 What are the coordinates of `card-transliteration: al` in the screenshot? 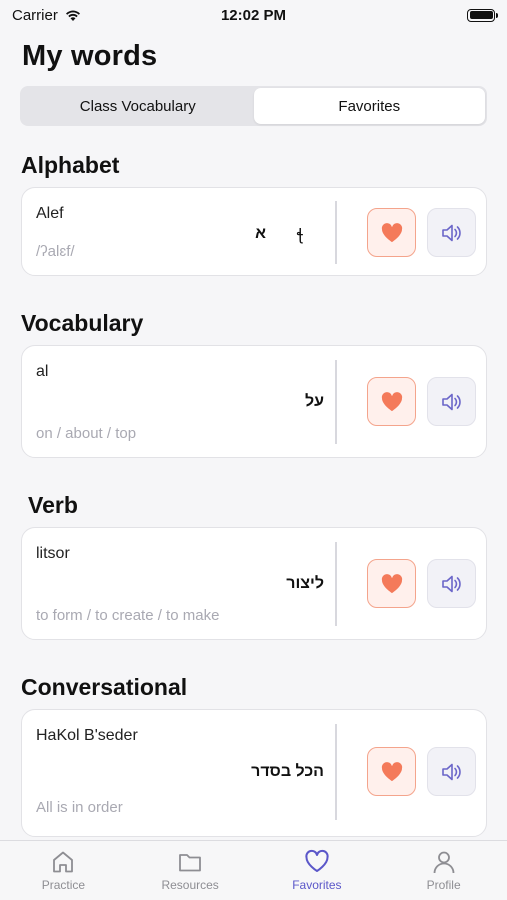 It's located at (42, 371).